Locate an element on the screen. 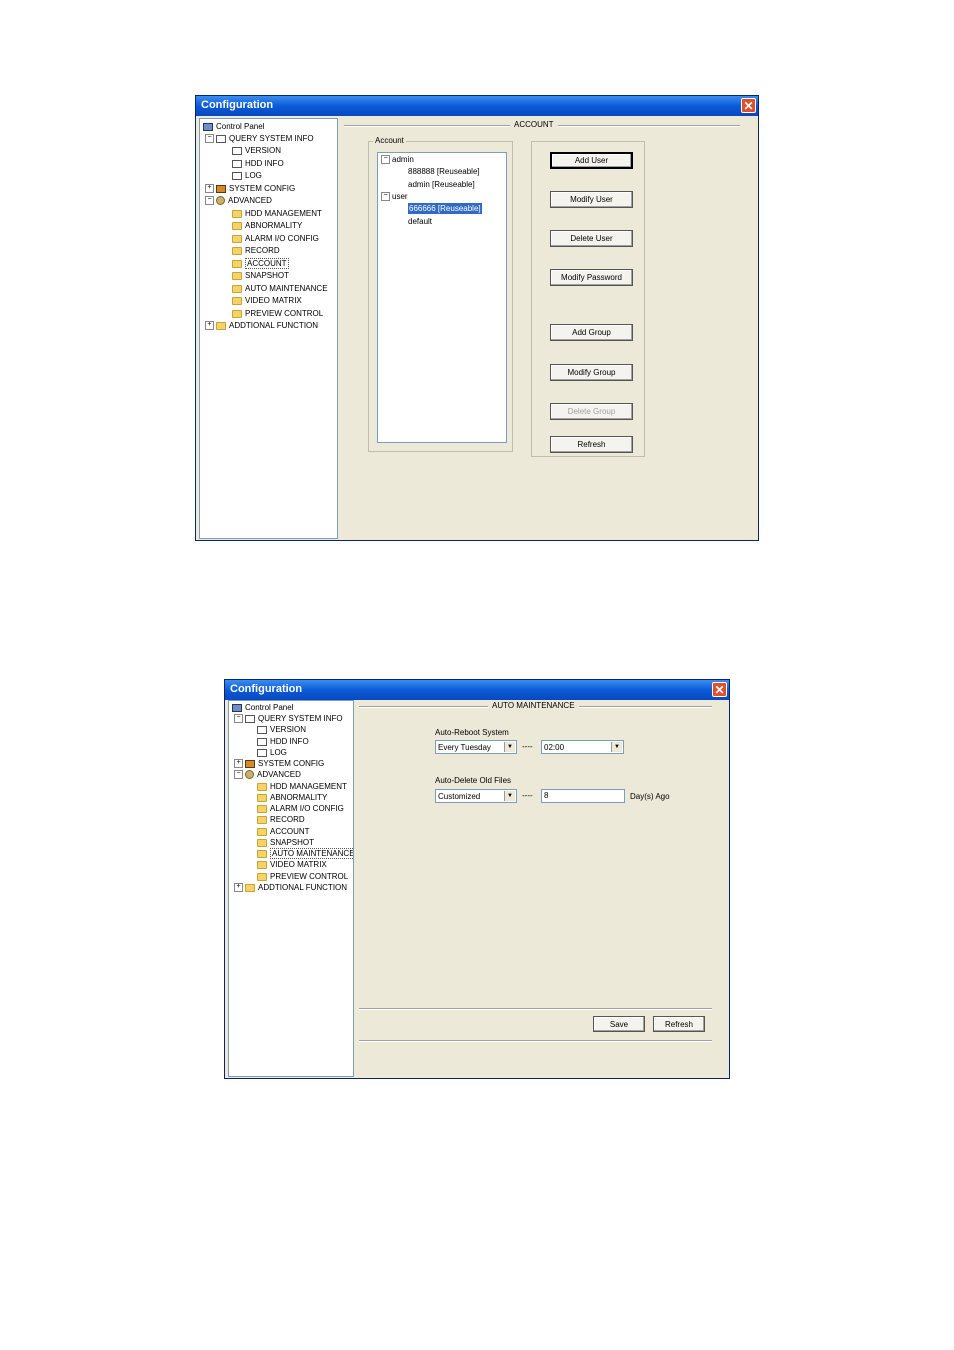 Image resolution: width=954 pixels, height=1350 pixels. delete-group-button: Delete Group is located at coordinates (591, 411).